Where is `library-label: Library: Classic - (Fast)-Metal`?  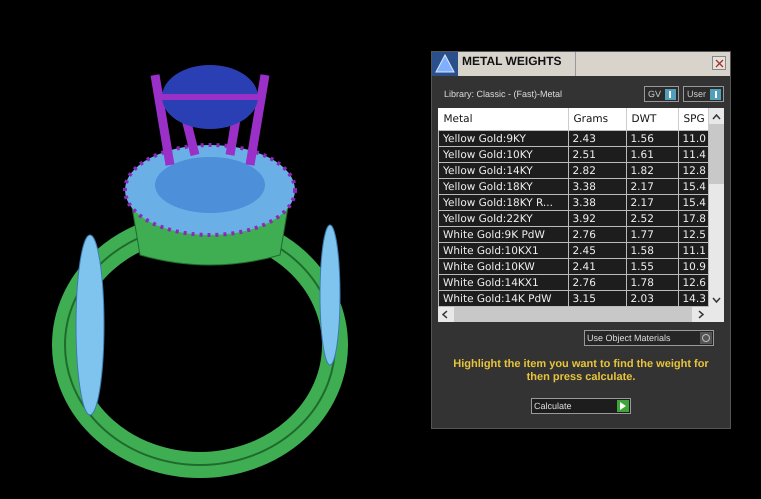 library-label: Library: Classic - (Fast)-Metal is located at coordinates (503, 94).